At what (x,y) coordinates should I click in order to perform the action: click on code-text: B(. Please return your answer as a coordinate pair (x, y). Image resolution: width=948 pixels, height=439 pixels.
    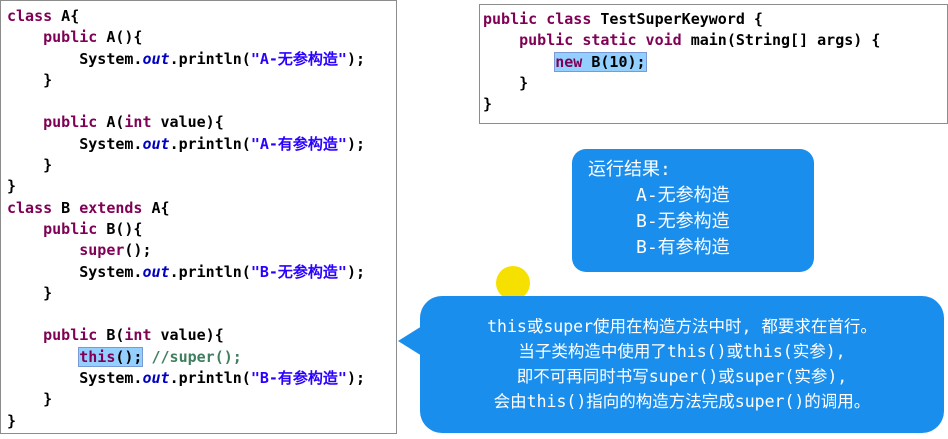
    Looking at the image, I should click on (111, 335).